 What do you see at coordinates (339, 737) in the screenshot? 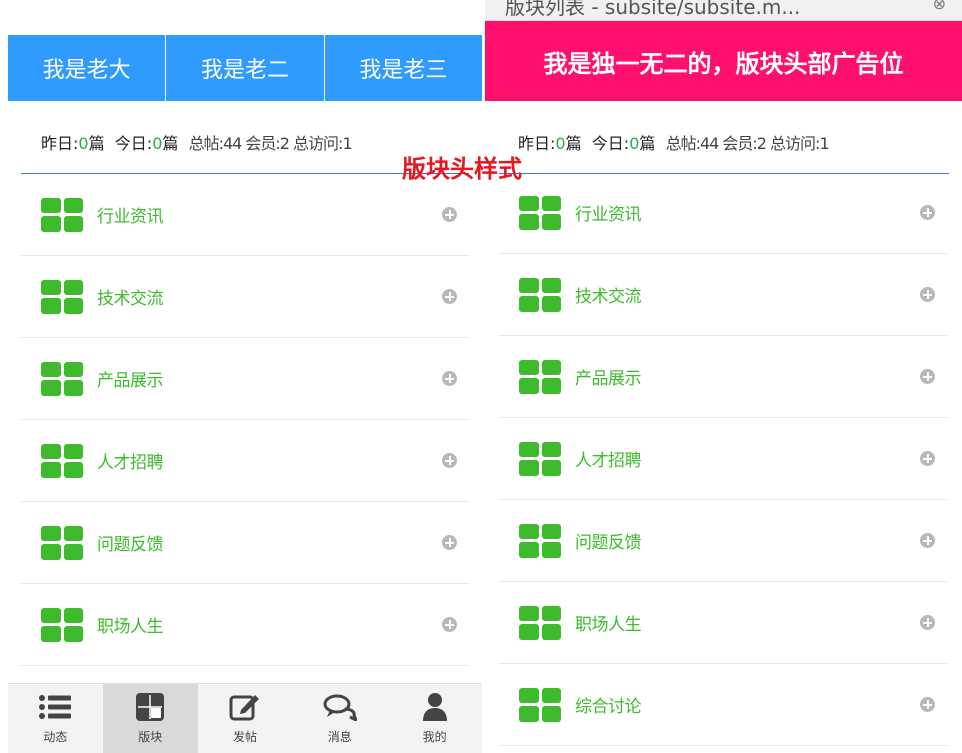
I see `nav-label: 消息` at bounding box center [339, 737].